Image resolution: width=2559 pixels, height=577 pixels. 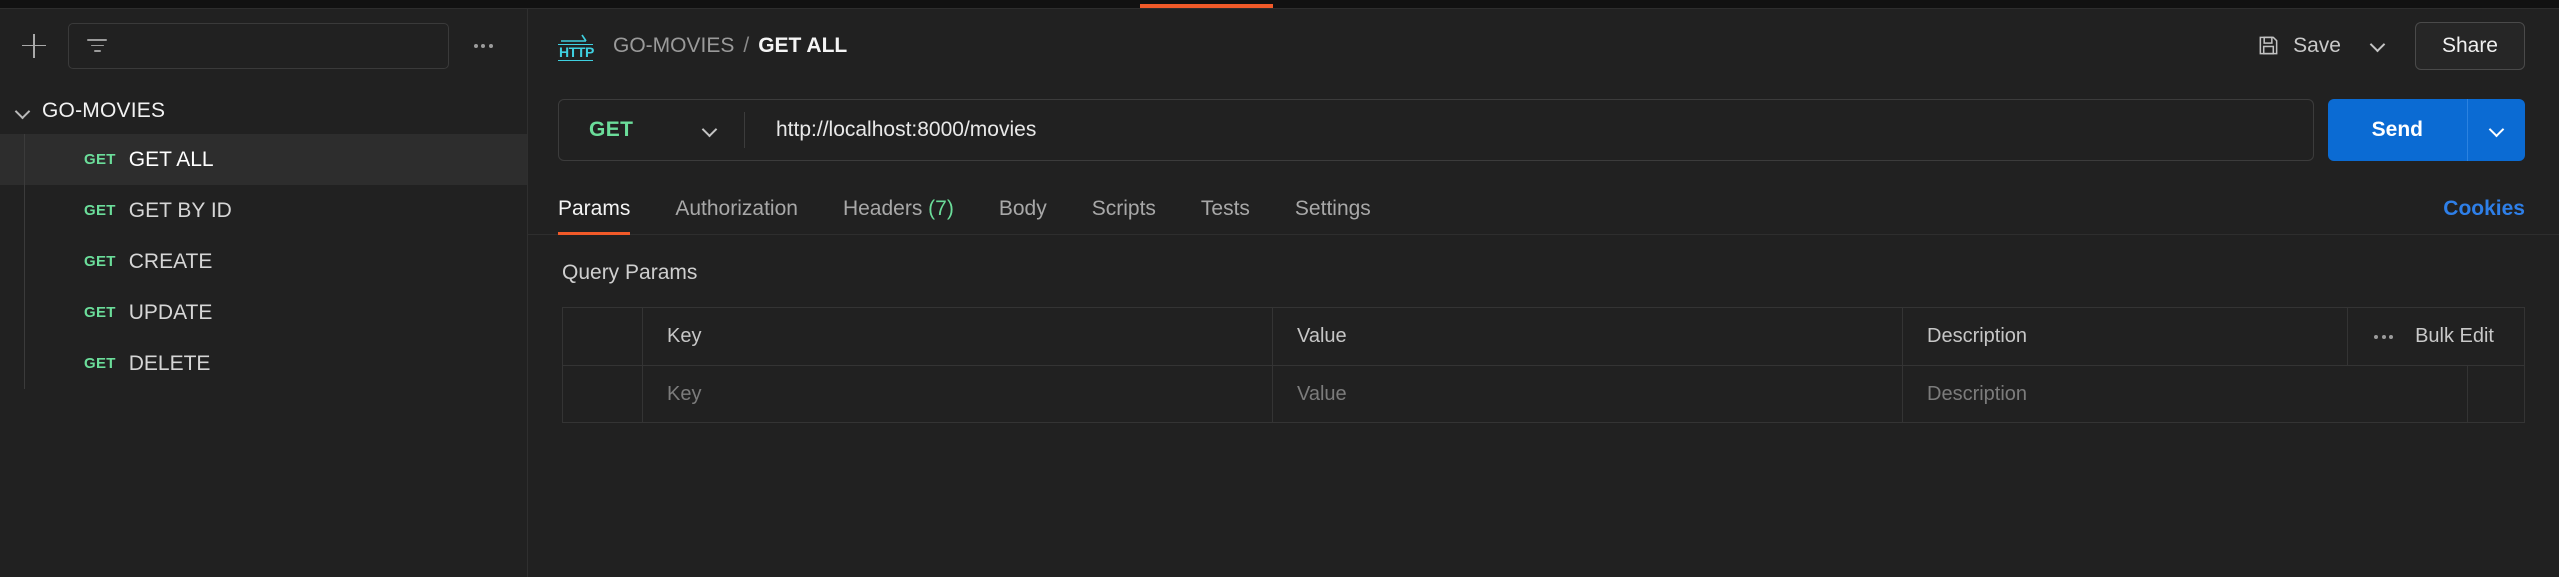 I want to click on row-key-input: Key, so click(x=958, y=394).